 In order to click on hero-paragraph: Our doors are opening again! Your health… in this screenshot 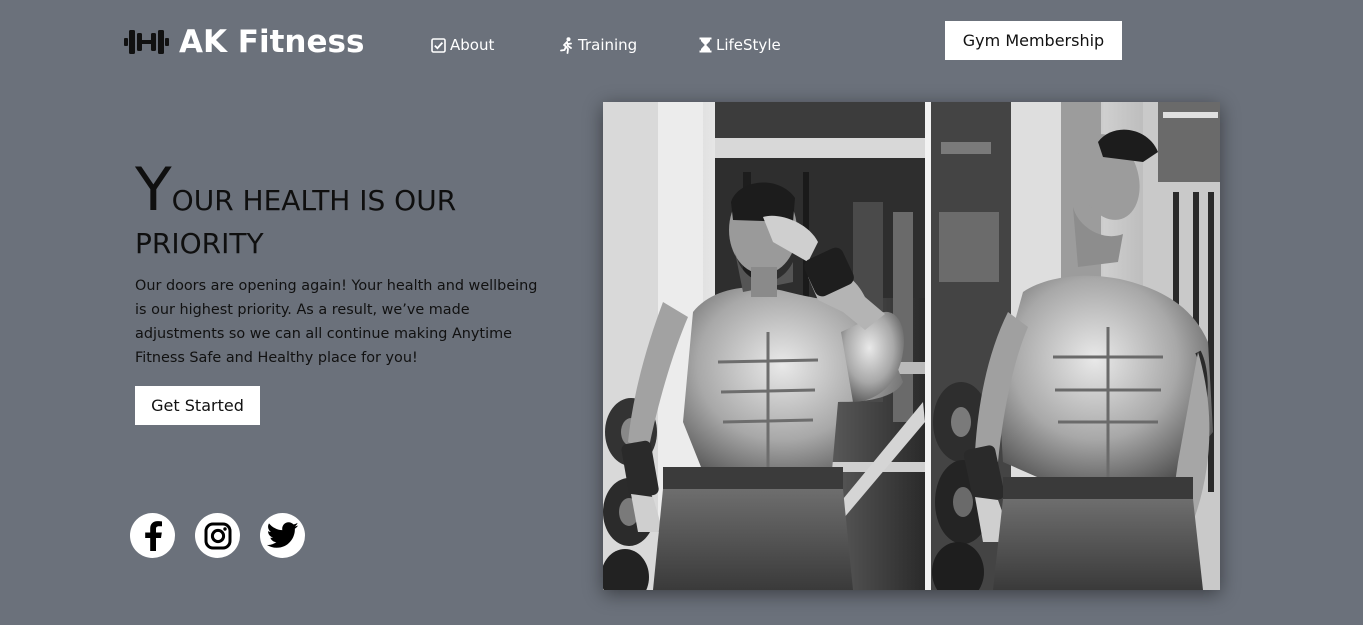, I will do `click(336, 322)`.